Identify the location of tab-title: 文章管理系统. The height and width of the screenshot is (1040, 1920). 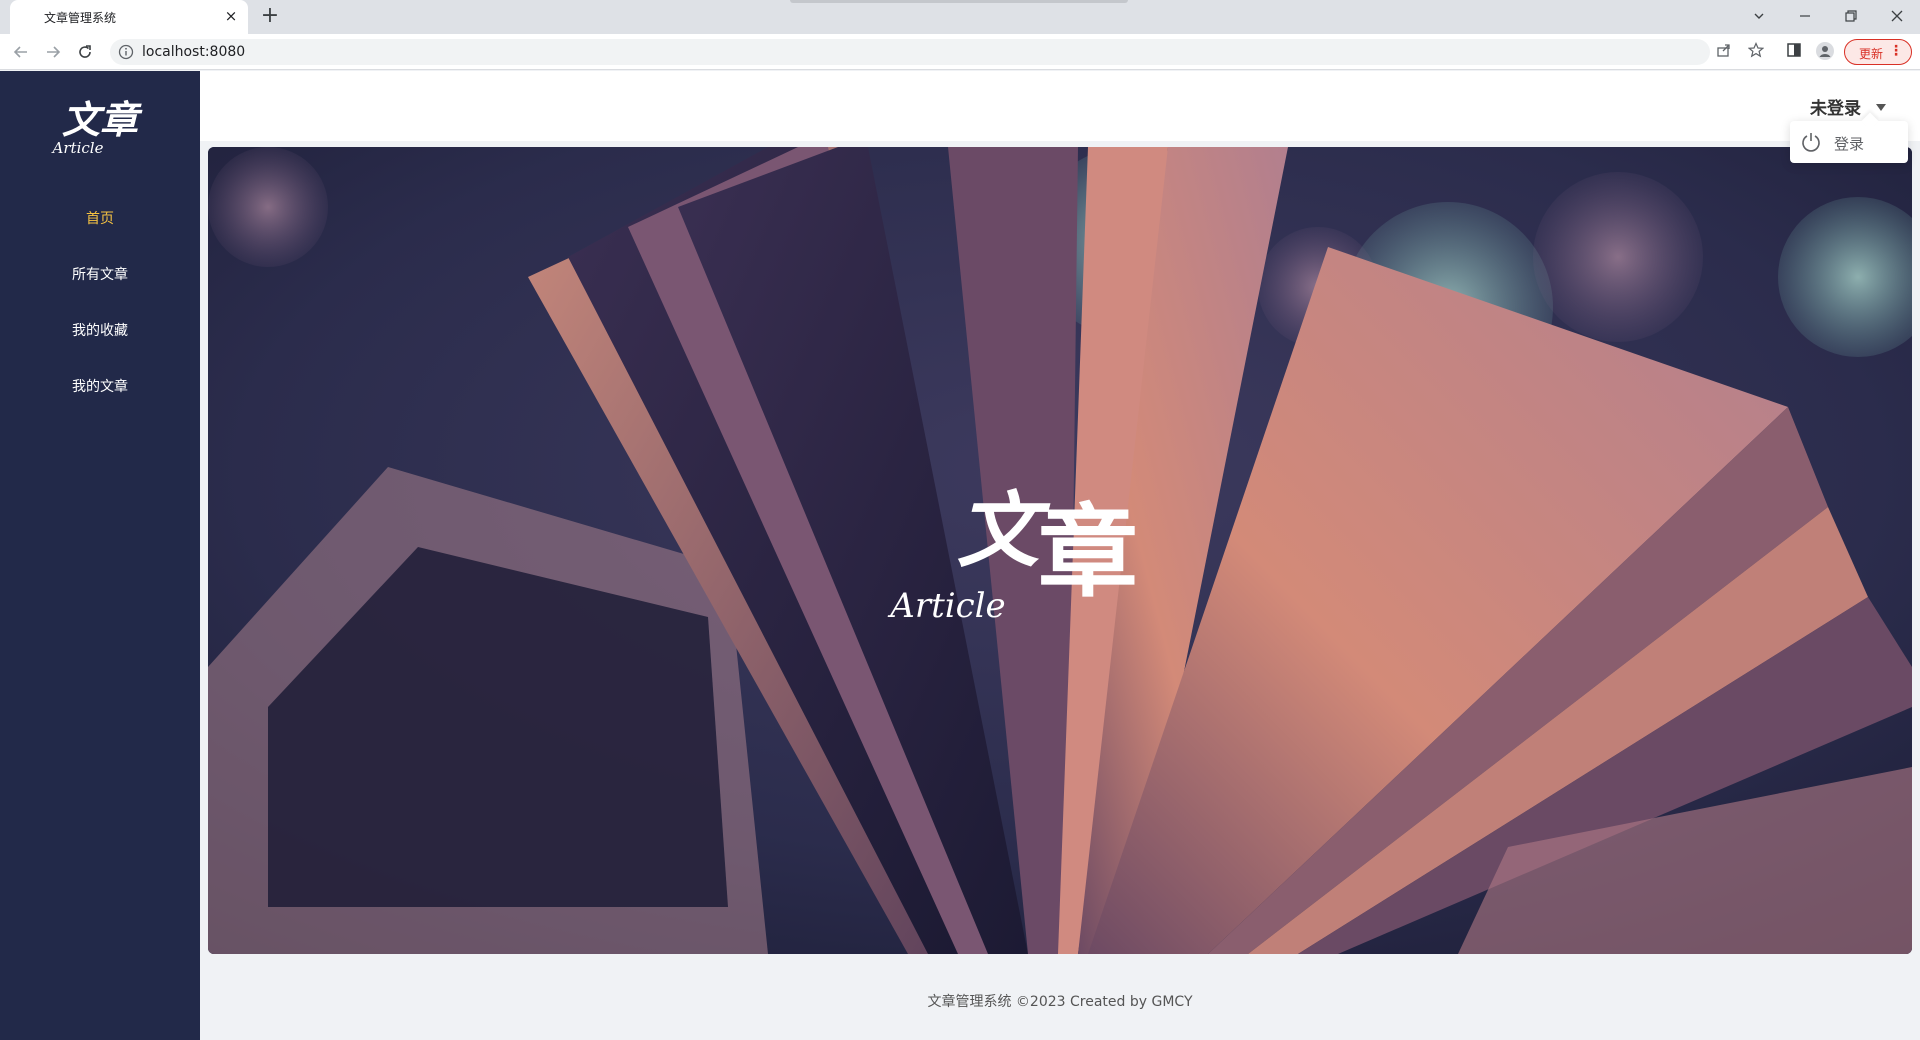
(80, 18).